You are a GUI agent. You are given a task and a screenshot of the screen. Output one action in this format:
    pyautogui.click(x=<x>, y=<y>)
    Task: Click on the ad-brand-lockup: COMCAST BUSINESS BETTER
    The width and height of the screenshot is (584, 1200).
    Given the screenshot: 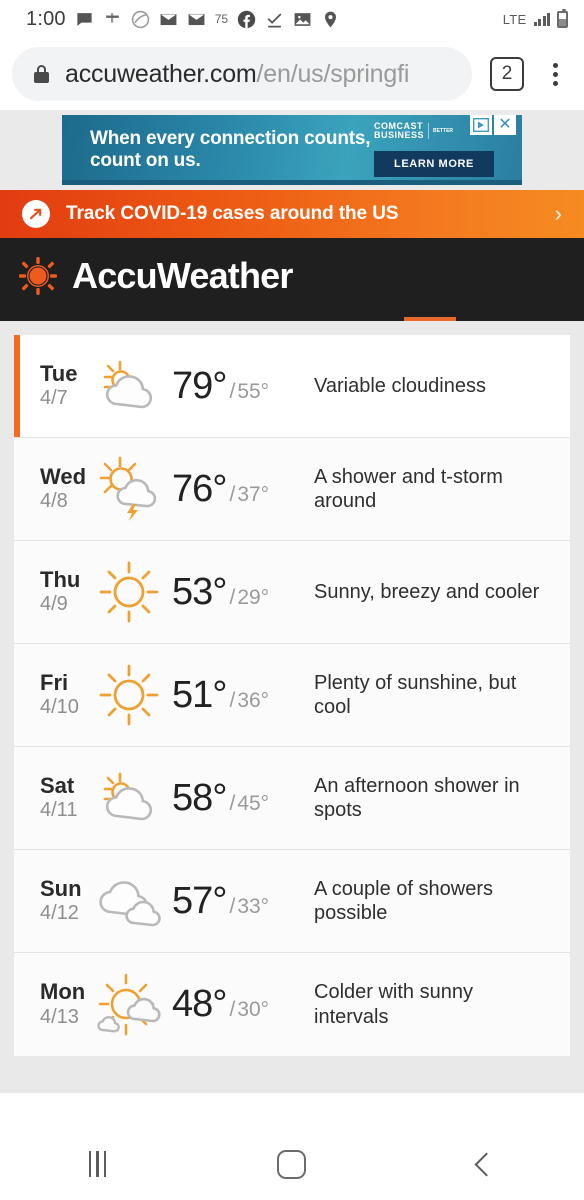 What is the action you would take?
    pyautogui.click(x=413, y=131)
    